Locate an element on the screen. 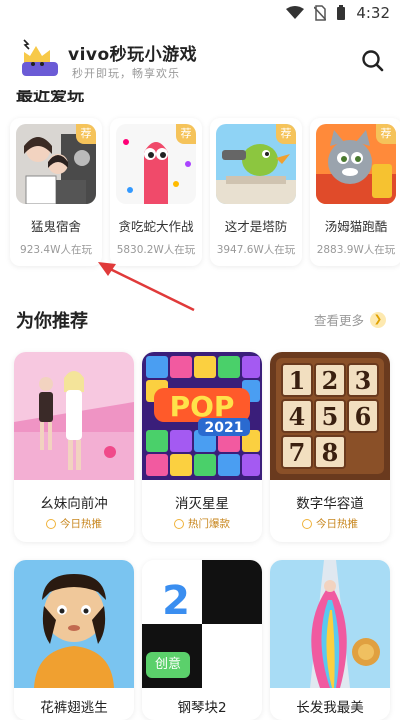 This screenshot has width=400, height=720. pop-year-text: 2021 is located at coordinates (224, 428).